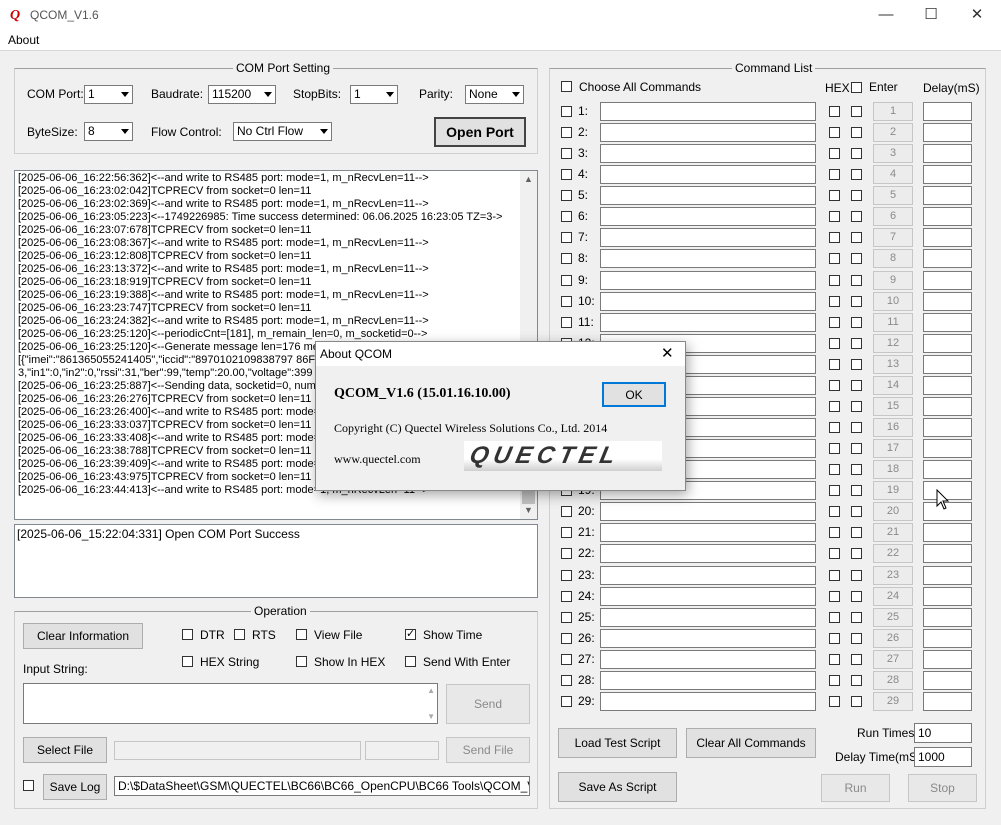  What do you see at coordinates (893, 659) in the screenshot?
I see `command-send-button: 27` at bounding box center [893, 659].